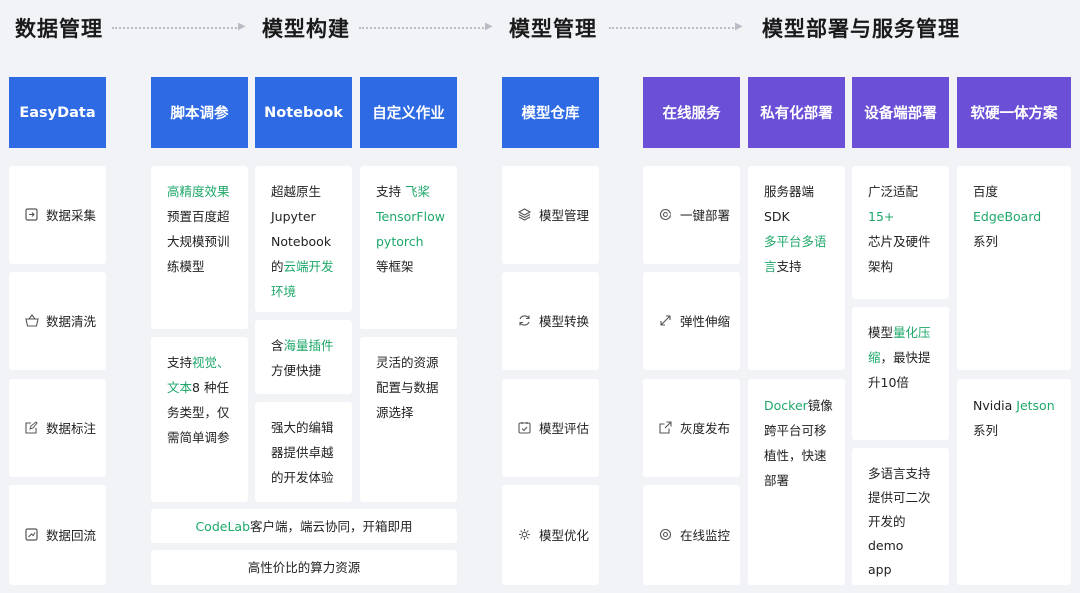 The height and width of the screenshot is (593, 1080). Describe the element at coordinates (277, 266) in the screenshot. I see `card-text: 的` at that location.